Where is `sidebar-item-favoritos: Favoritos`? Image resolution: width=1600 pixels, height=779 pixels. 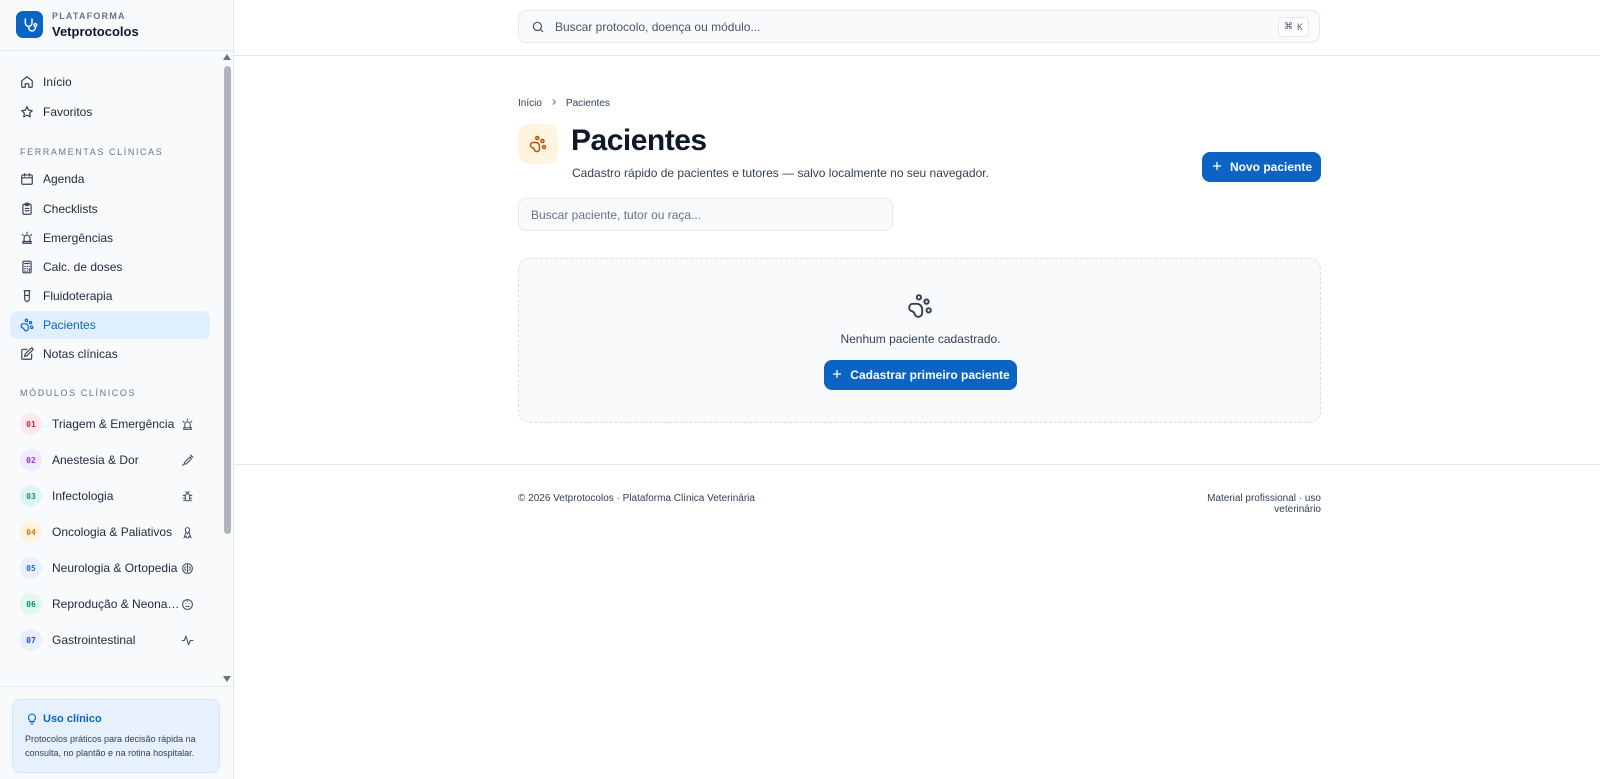
sidebar-item-favoritos: Favoritos is located at coordinates (110, 112).